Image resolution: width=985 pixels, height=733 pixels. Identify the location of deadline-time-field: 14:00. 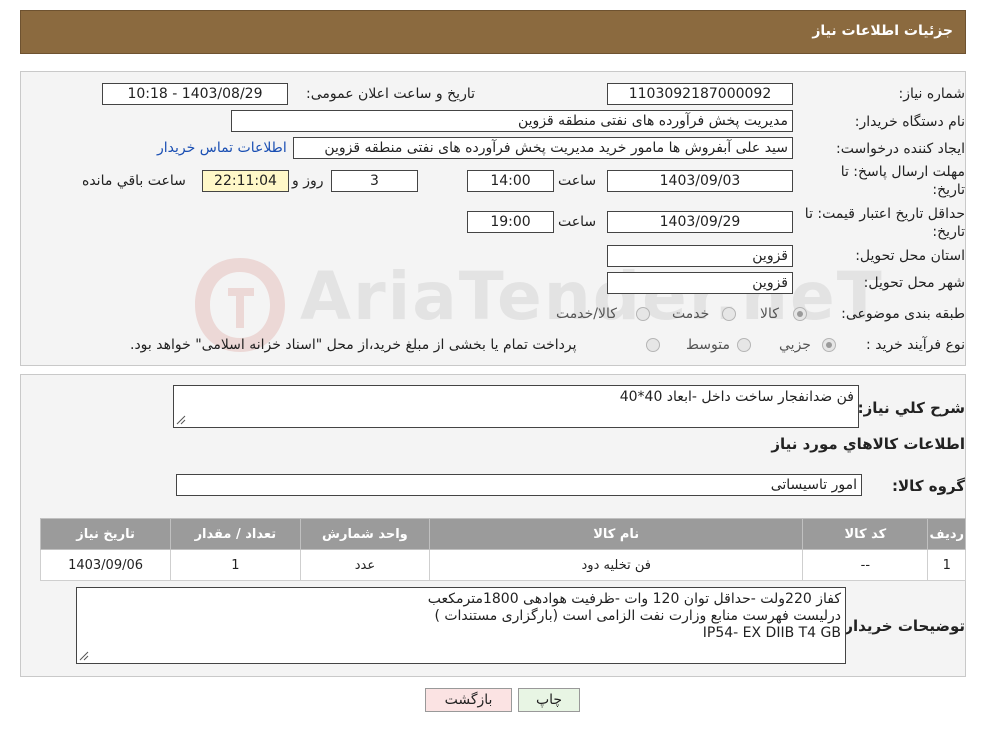
(510, 181).